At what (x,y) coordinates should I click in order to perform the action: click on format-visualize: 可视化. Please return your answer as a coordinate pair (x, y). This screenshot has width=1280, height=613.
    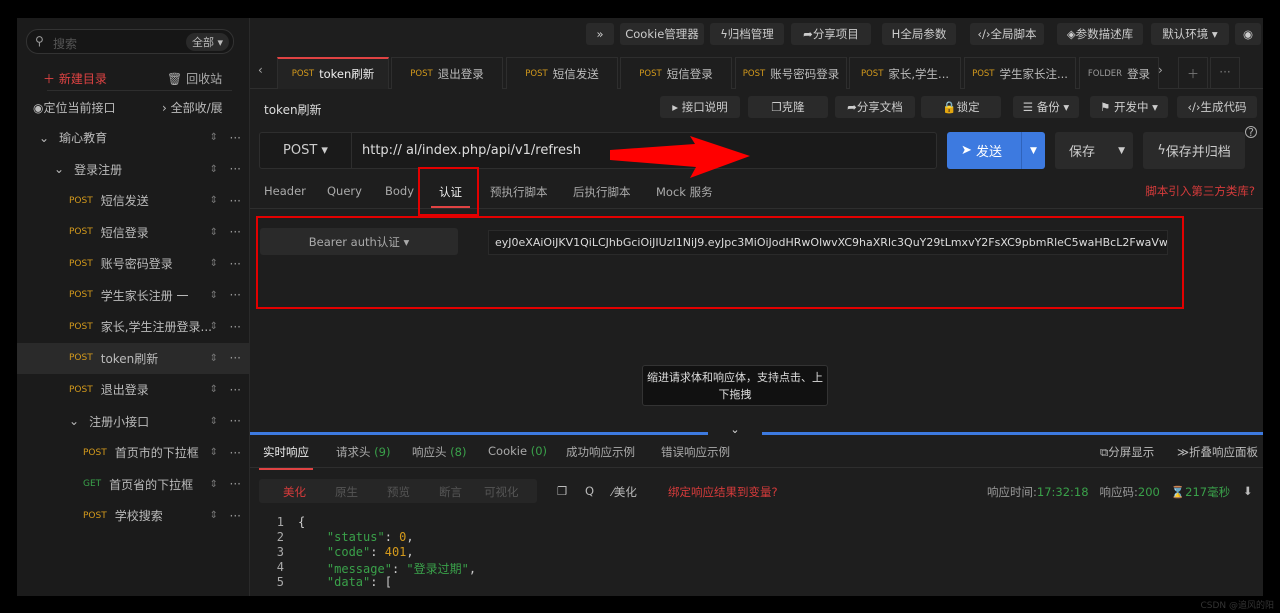
    Looking at the image, I should click on (501, 492).